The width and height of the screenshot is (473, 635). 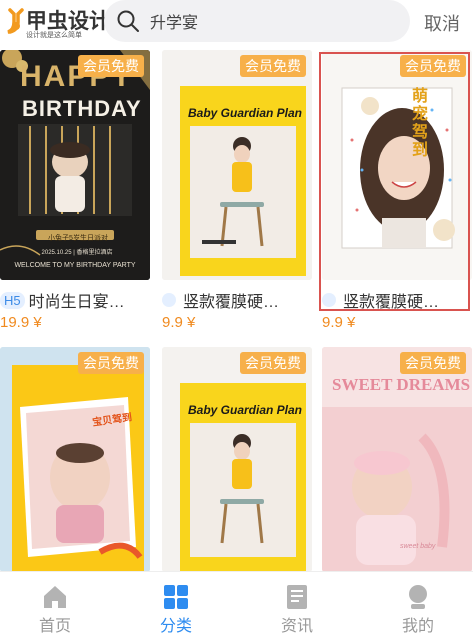 I want to click on poster-date: 2025.10.25 | 香格里拉酒店, so click(x=77, y=253).